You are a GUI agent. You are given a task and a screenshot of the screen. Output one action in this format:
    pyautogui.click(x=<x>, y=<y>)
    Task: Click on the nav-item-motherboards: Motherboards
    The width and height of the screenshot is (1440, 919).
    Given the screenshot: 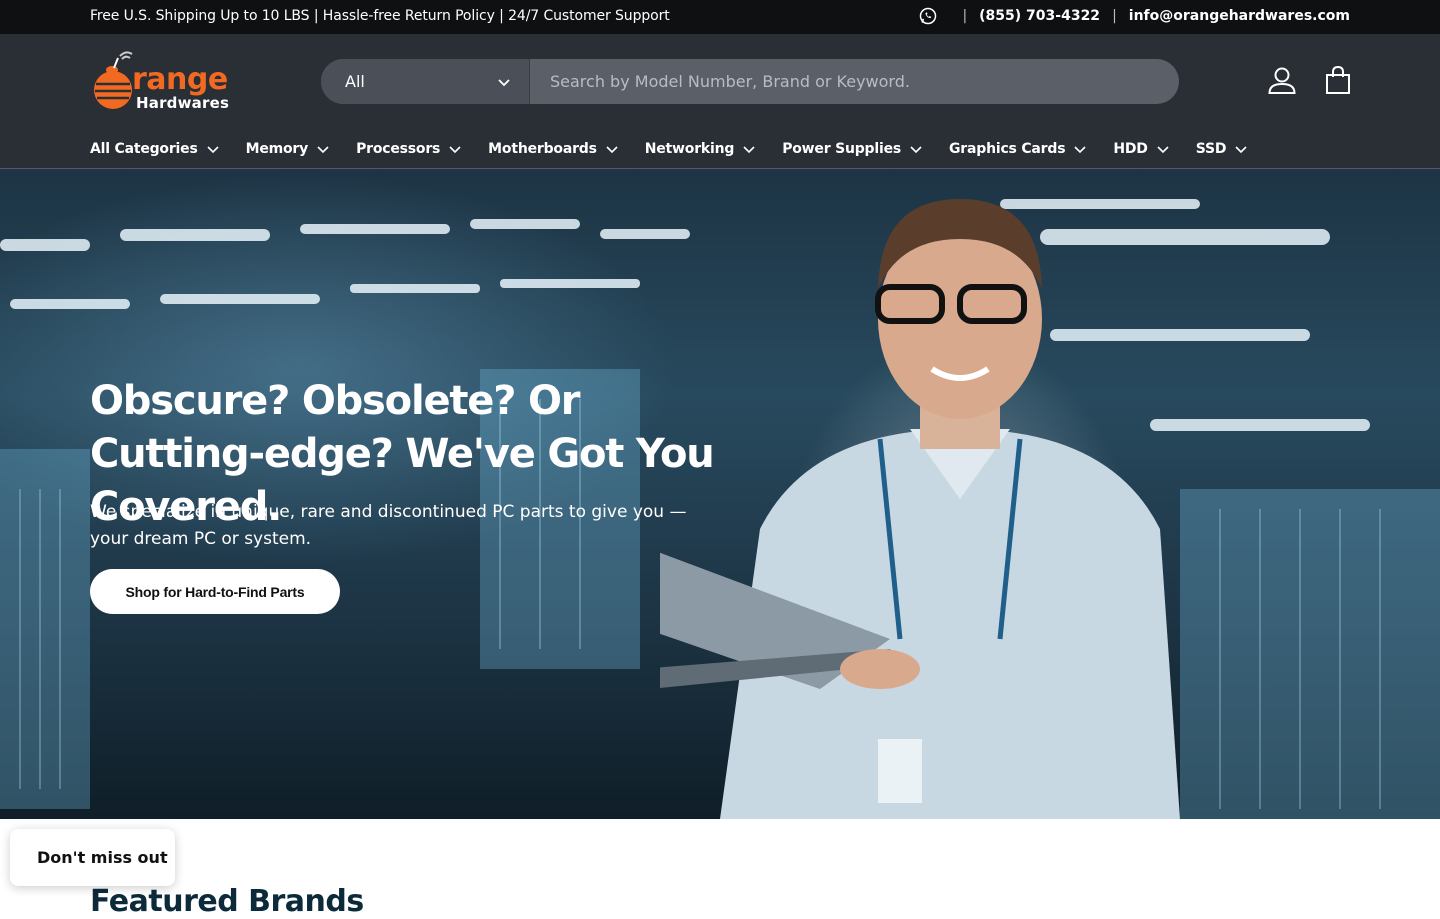 What is the action you would take?
    pyautogui.click(x=553, y=149)
    